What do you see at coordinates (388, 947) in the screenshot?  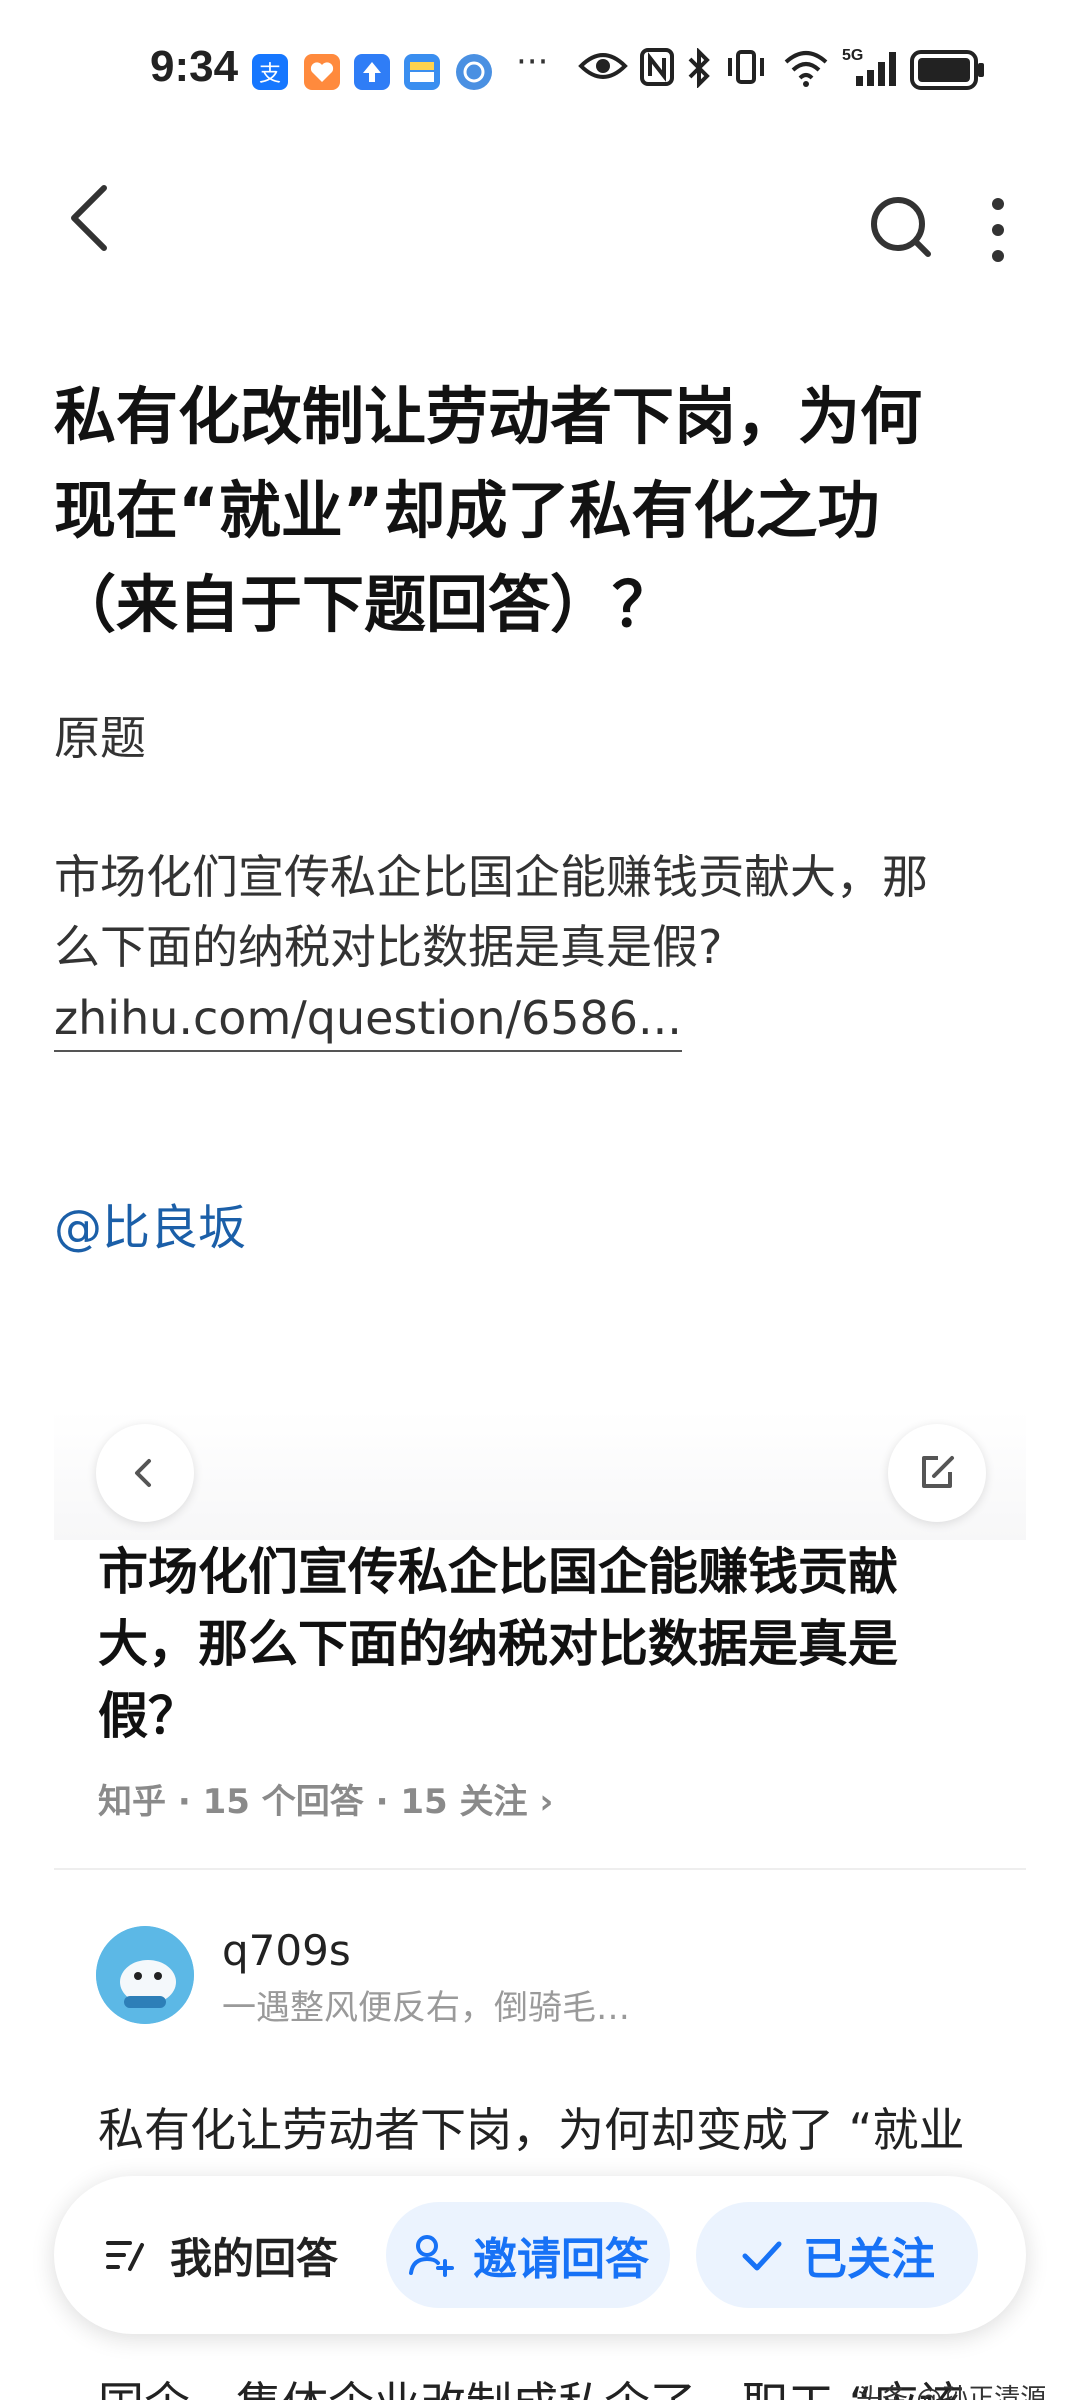 I see `question-line: 么下面的纳税对比数据是真是假?` at bounding box center [388, 947].